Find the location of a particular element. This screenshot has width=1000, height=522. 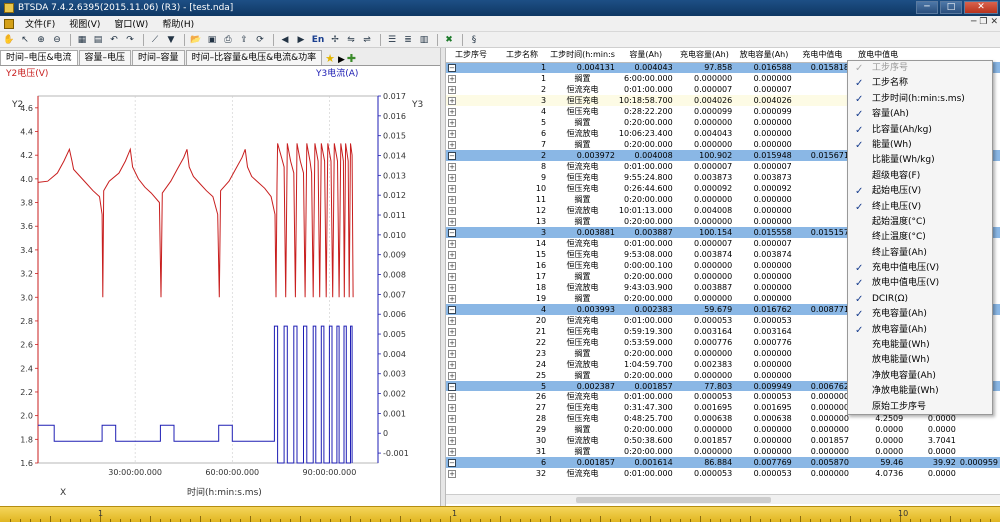

grid-icon: ▦ is located at coordinates (82, 39).